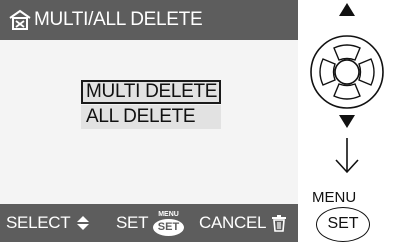 The width and height of the screenshot is (395, 242). I want to click on menu-button-label: MENU, so click(334, 197).